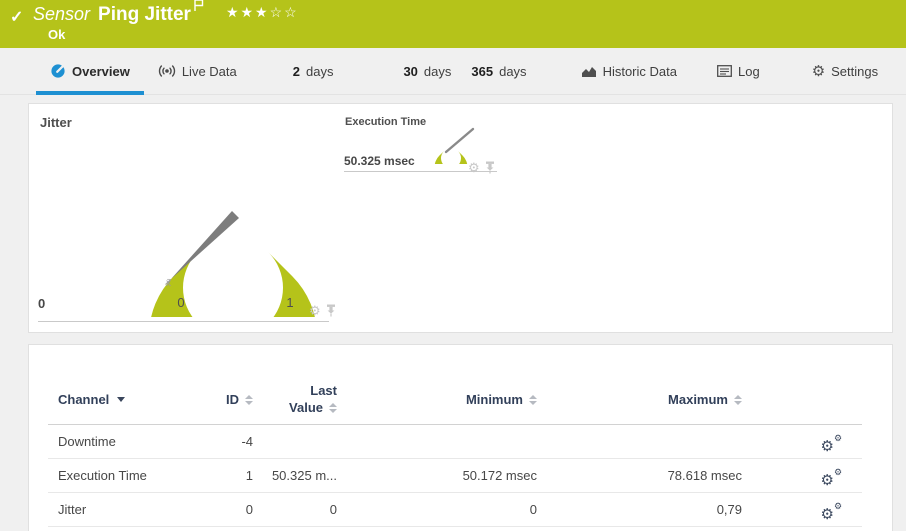 This screenshot has width=906, height=531. What do you see at coordinates (58, 71) in the screenshot?
I see `gauge-icon` at bounding box center [58, 71].